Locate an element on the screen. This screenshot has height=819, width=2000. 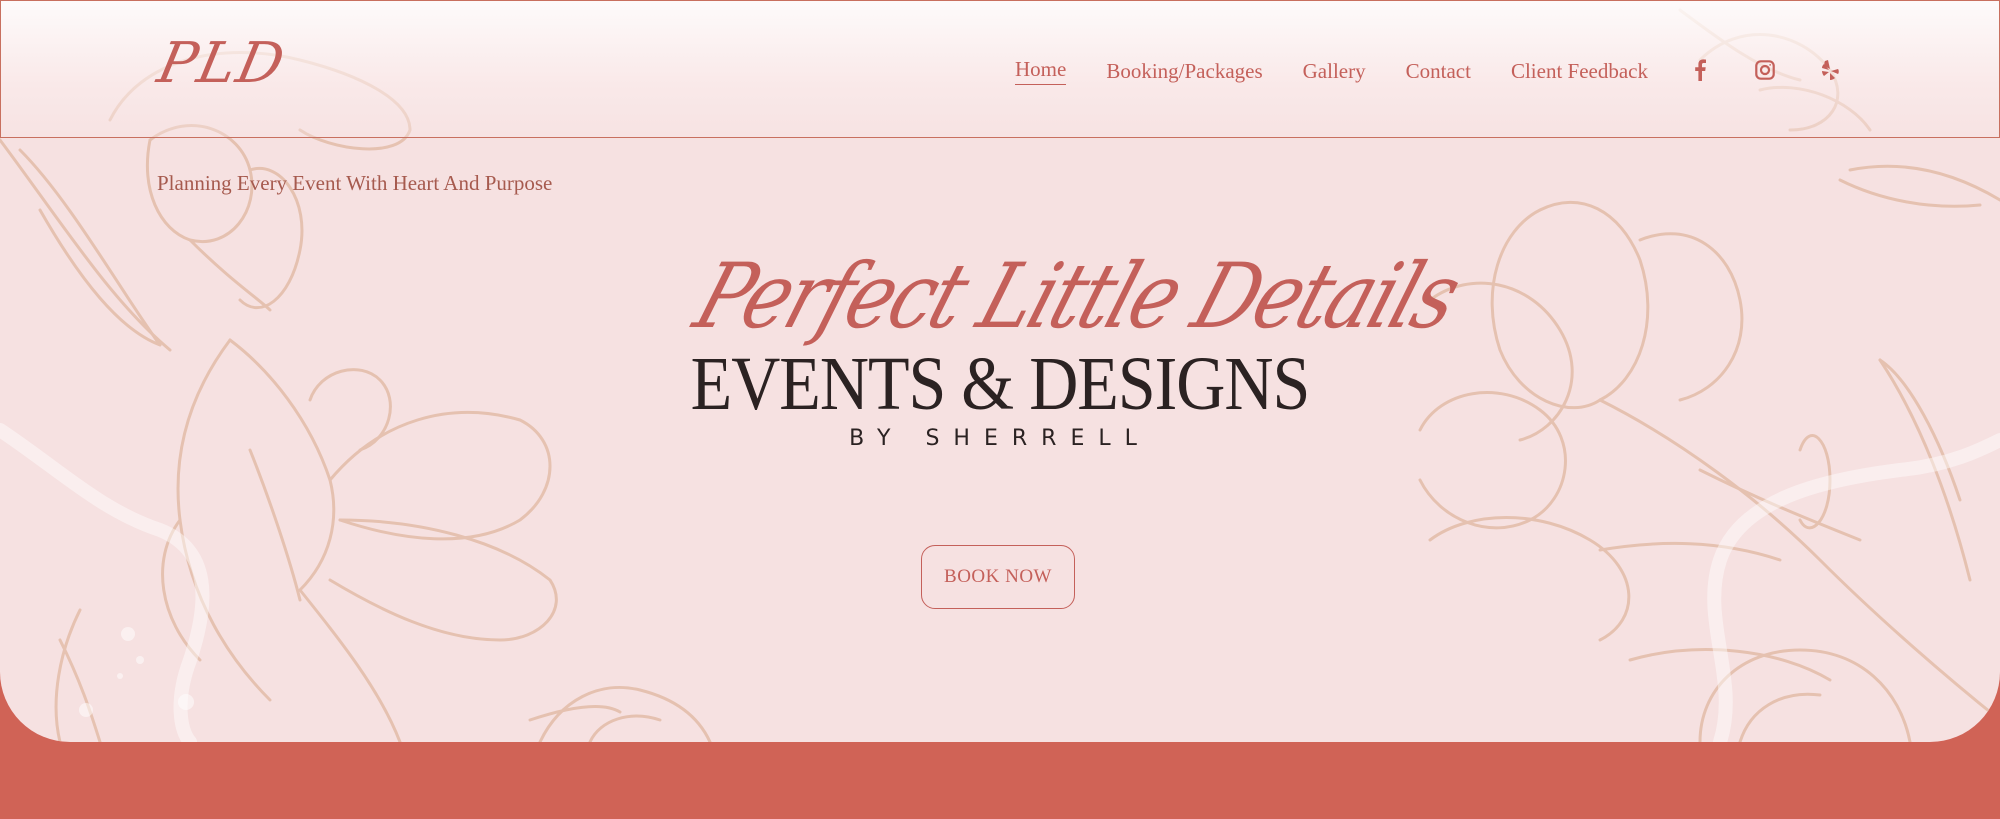
instagram-icon is located at coordinates (1765, 70).